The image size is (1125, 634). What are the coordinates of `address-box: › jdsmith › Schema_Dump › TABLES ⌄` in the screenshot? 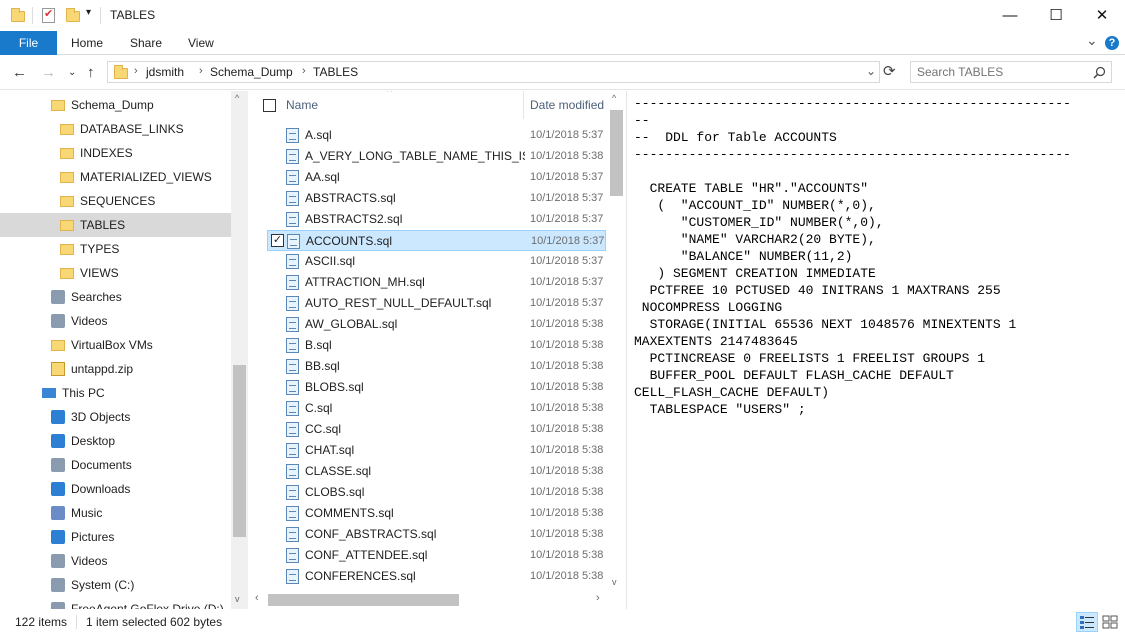 It's located at (493, 72).